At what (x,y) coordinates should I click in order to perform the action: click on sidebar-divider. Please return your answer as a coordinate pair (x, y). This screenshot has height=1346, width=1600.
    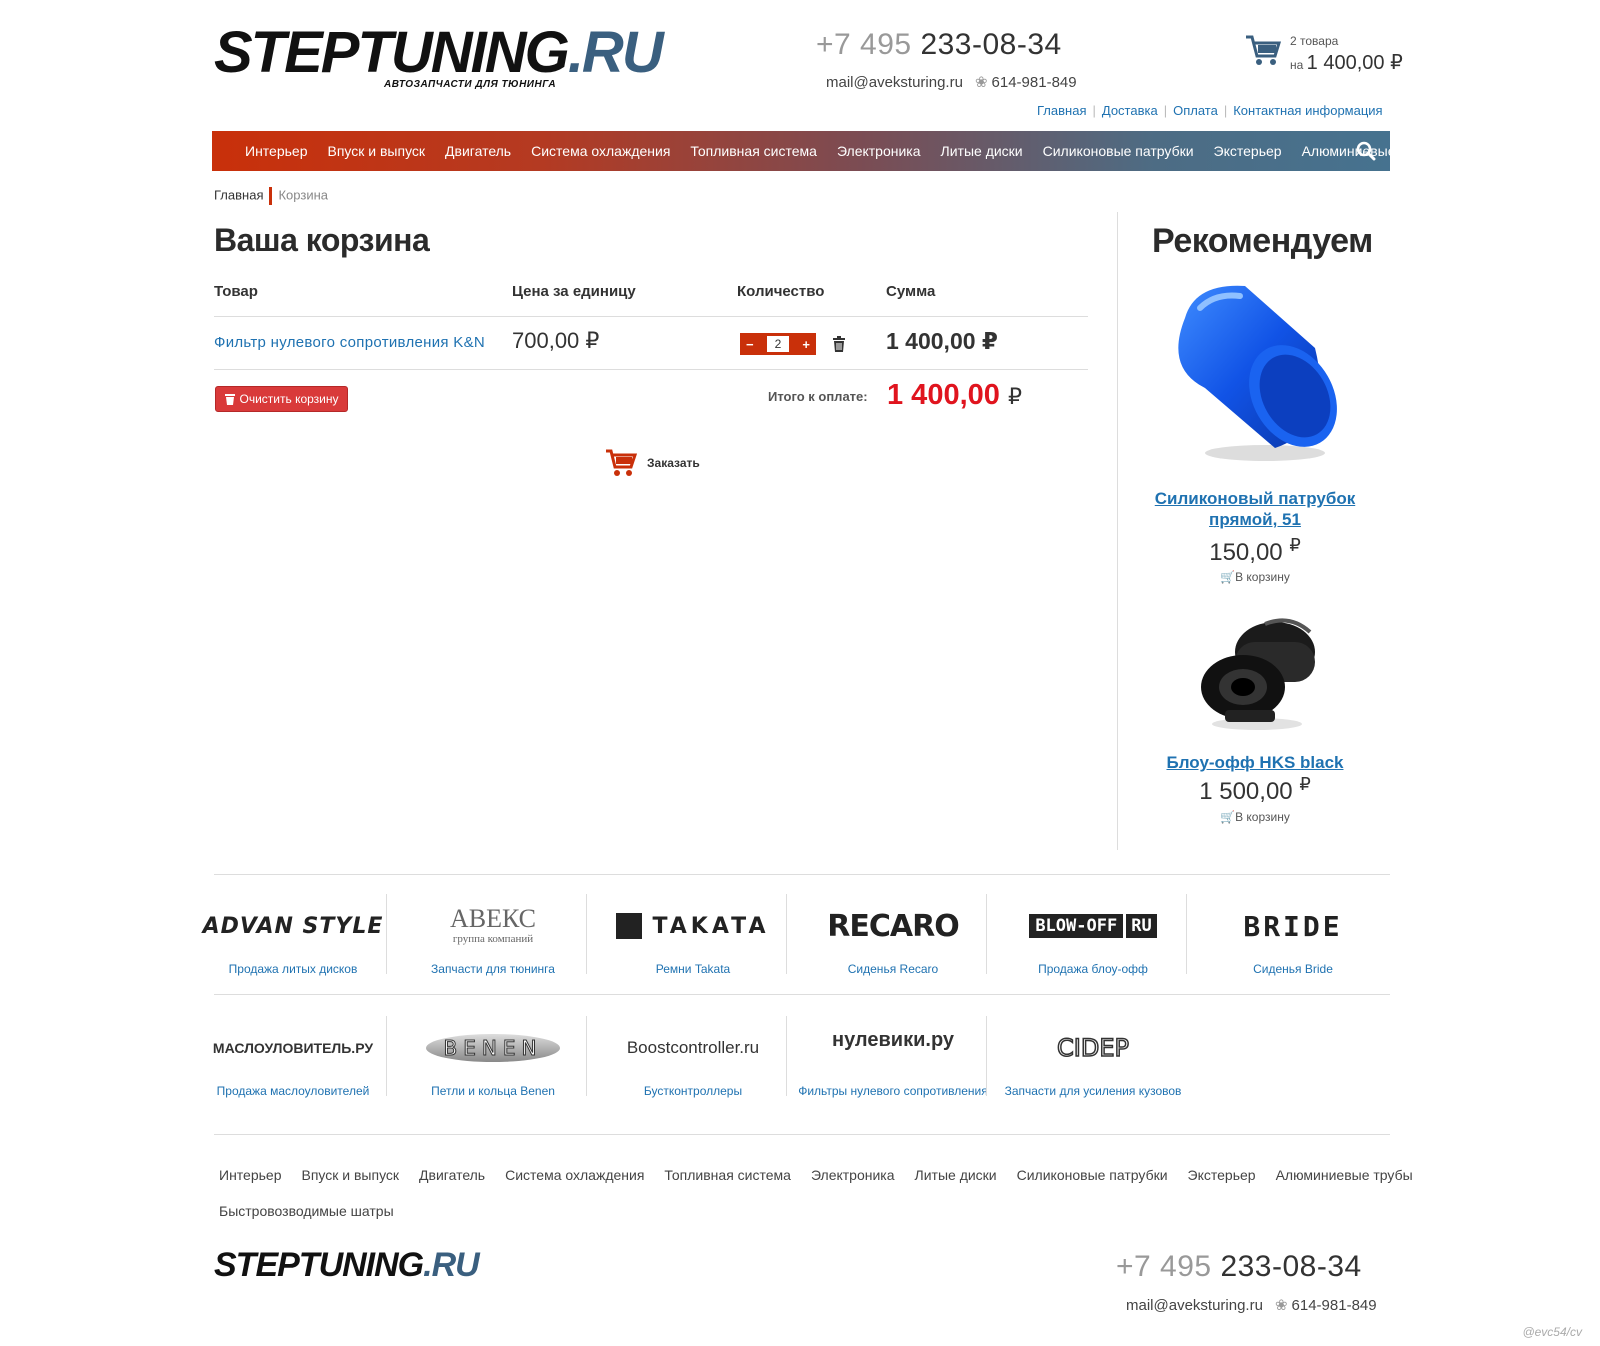
    Looking at the image, I should click on (1117, 531).